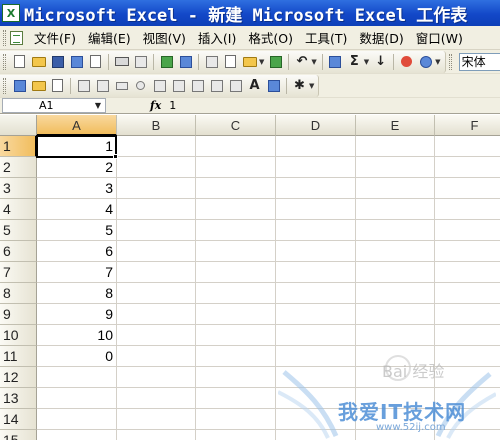 The width and height of the screenshot is (500, 440). What do you see at coordinates (395, 293) in the screenshot?
I see `cell-e8` at bounding box center [395, 293].